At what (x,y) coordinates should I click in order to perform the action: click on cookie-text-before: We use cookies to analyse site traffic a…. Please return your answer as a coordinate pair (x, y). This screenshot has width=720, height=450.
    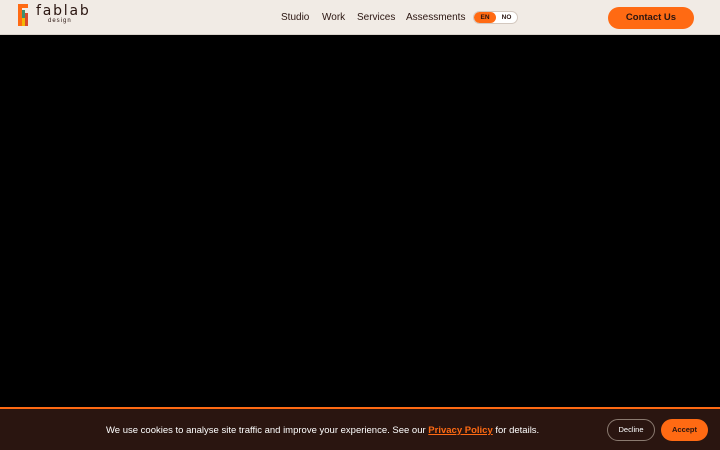
    Looking at the image, I should click on (266, 430).